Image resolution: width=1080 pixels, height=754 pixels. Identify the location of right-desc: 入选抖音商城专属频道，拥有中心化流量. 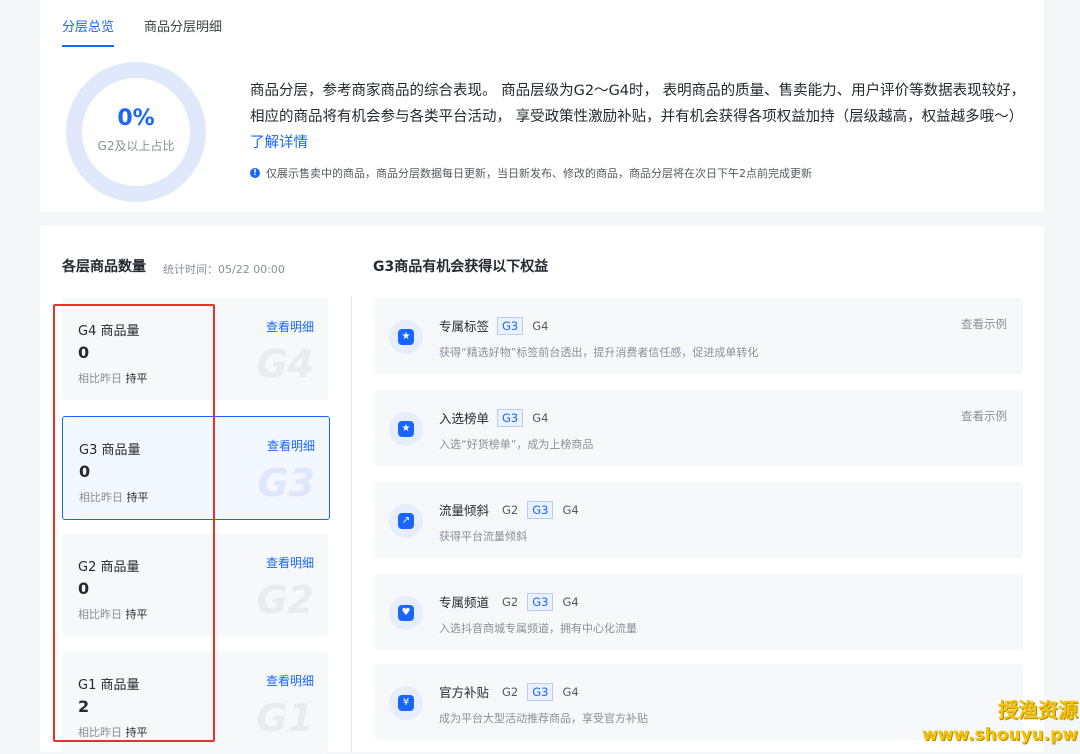
(538, 628).